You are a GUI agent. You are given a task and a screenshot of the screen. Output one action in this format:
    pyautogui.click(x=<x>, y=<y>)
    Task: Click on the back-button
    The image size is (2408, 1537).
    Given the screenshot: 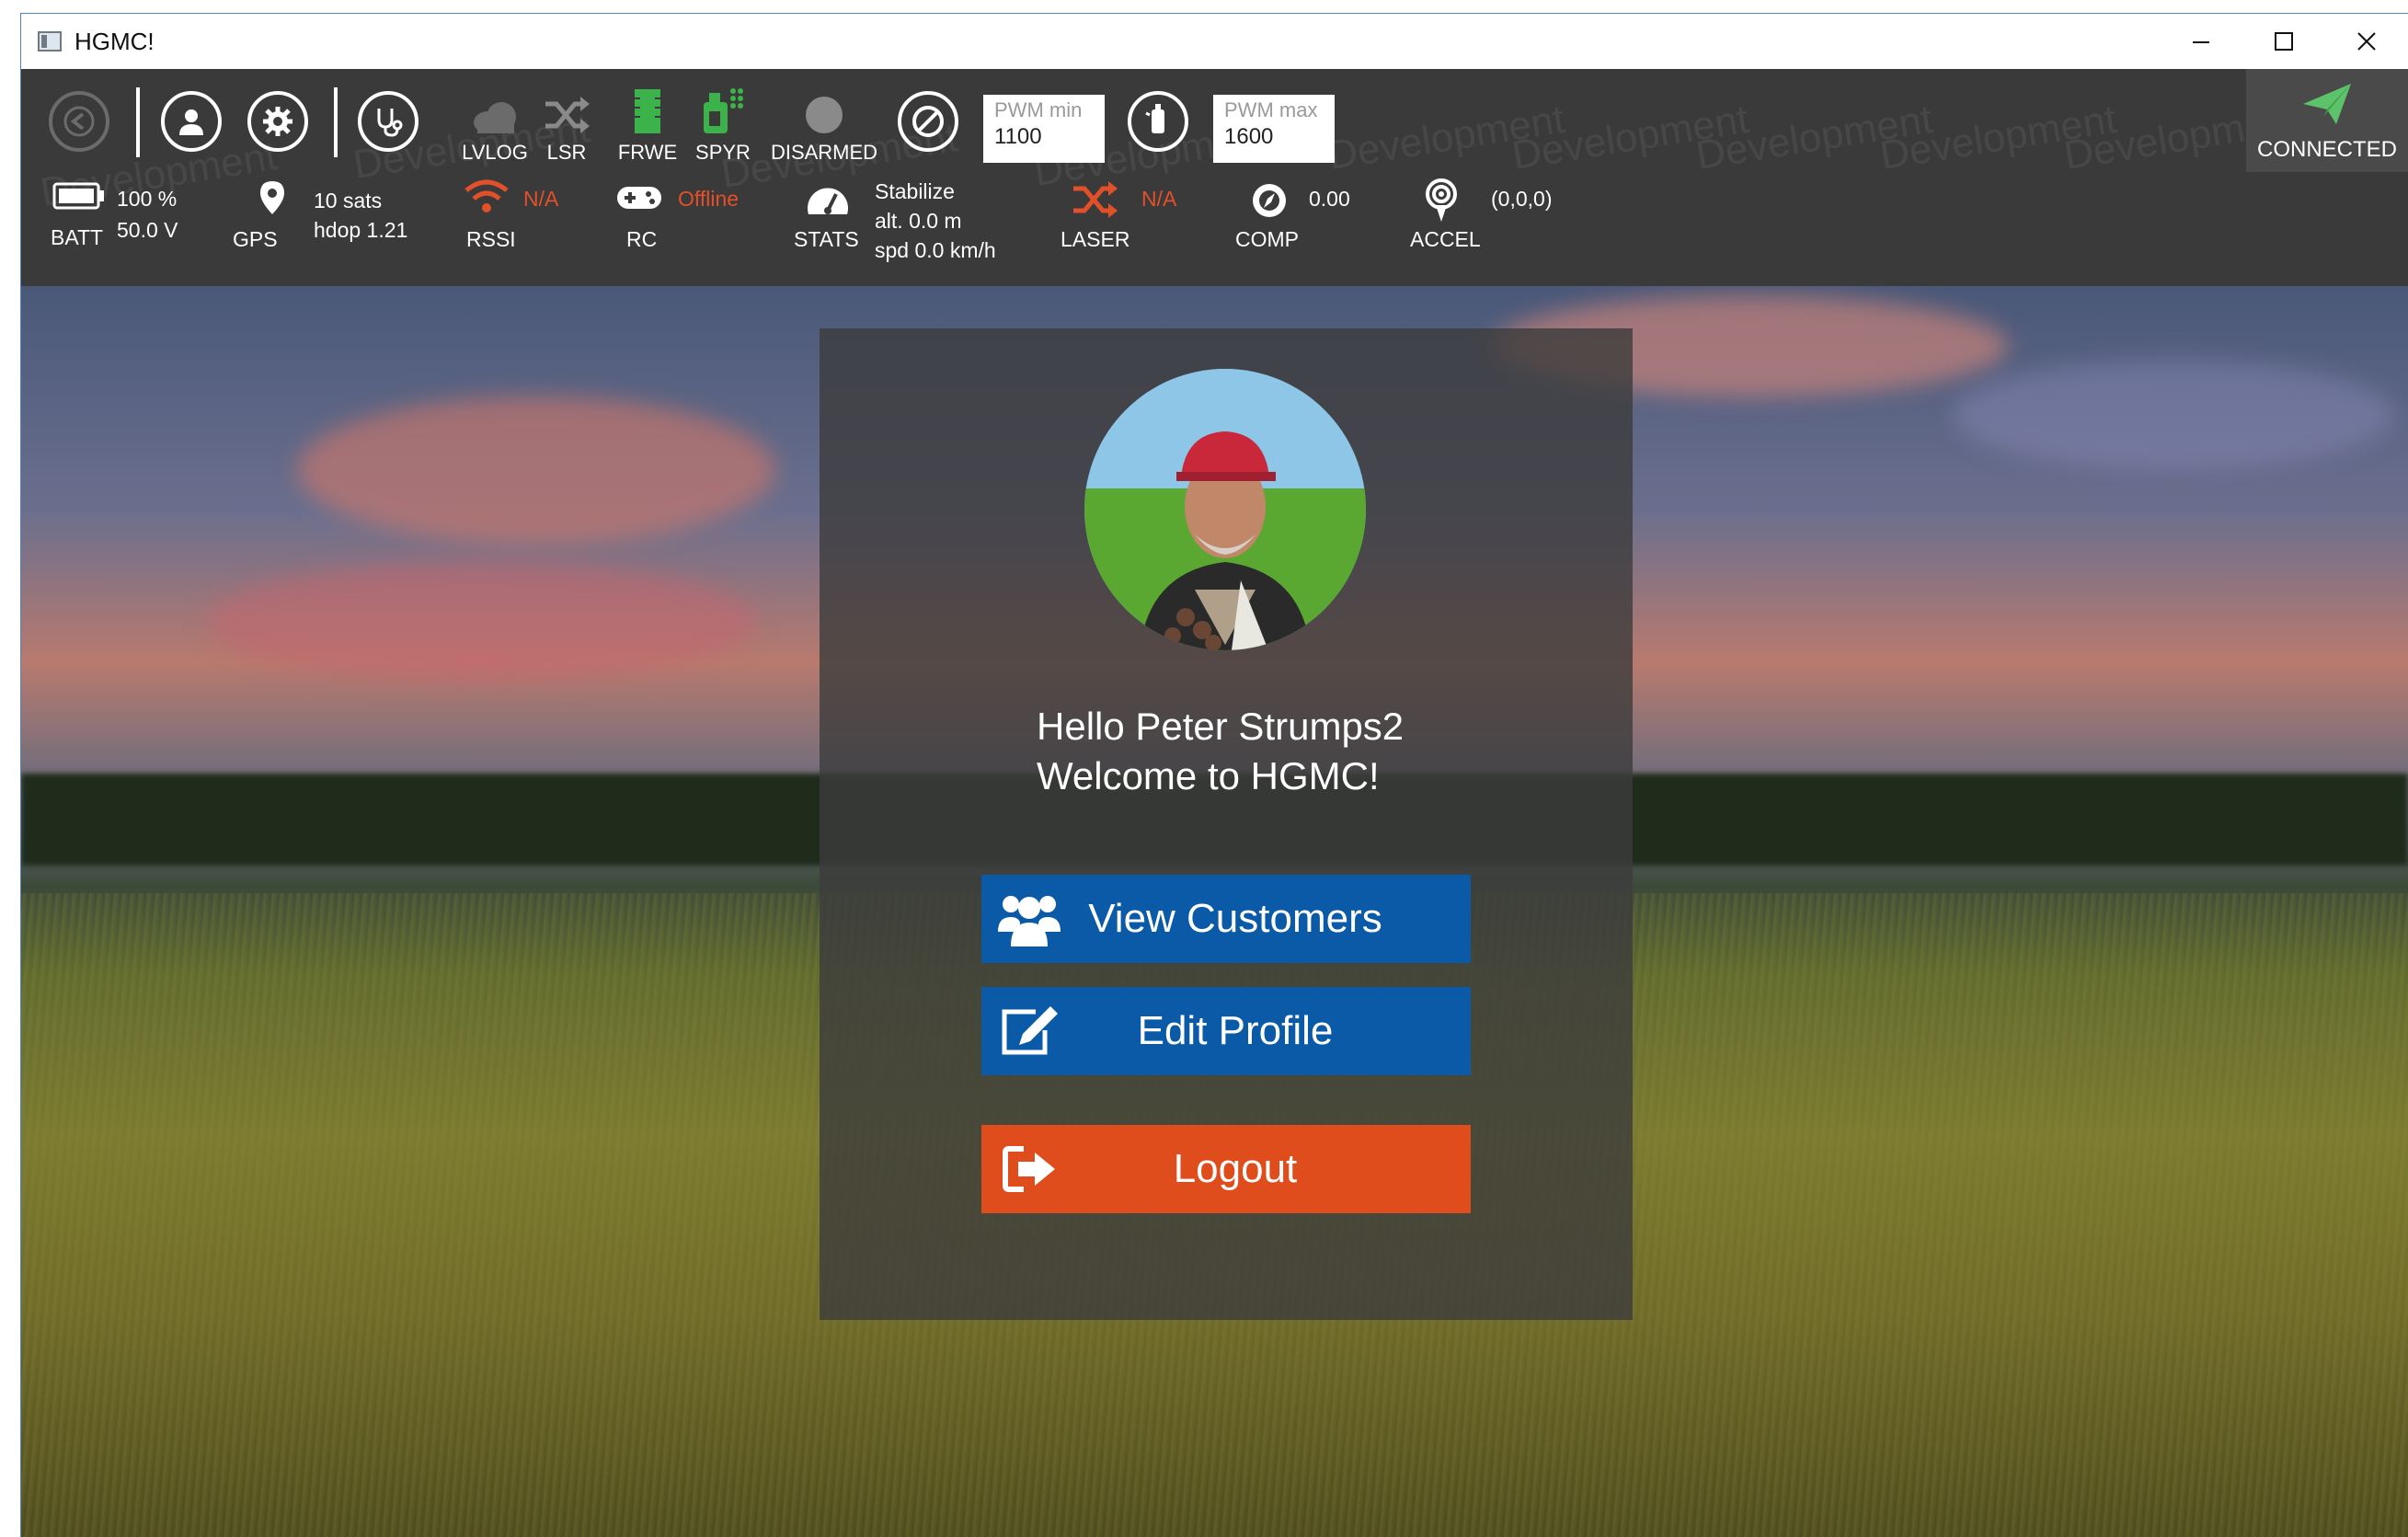 What is the action you would take?
    pyautogui.click(x=79, y=121)
    